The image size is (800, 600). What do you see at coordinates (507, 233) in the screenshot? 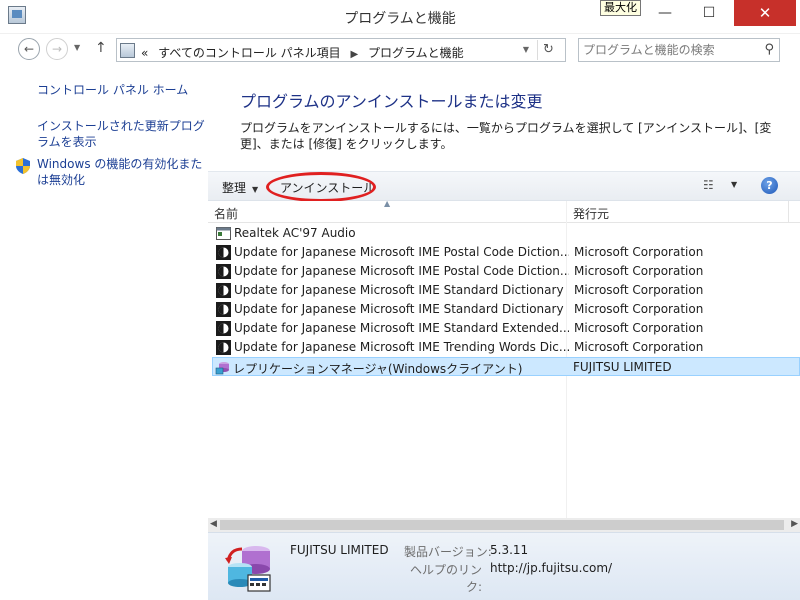
I see `list-item: Realtek AC'97 Audio` at bounding box center [507, 233].